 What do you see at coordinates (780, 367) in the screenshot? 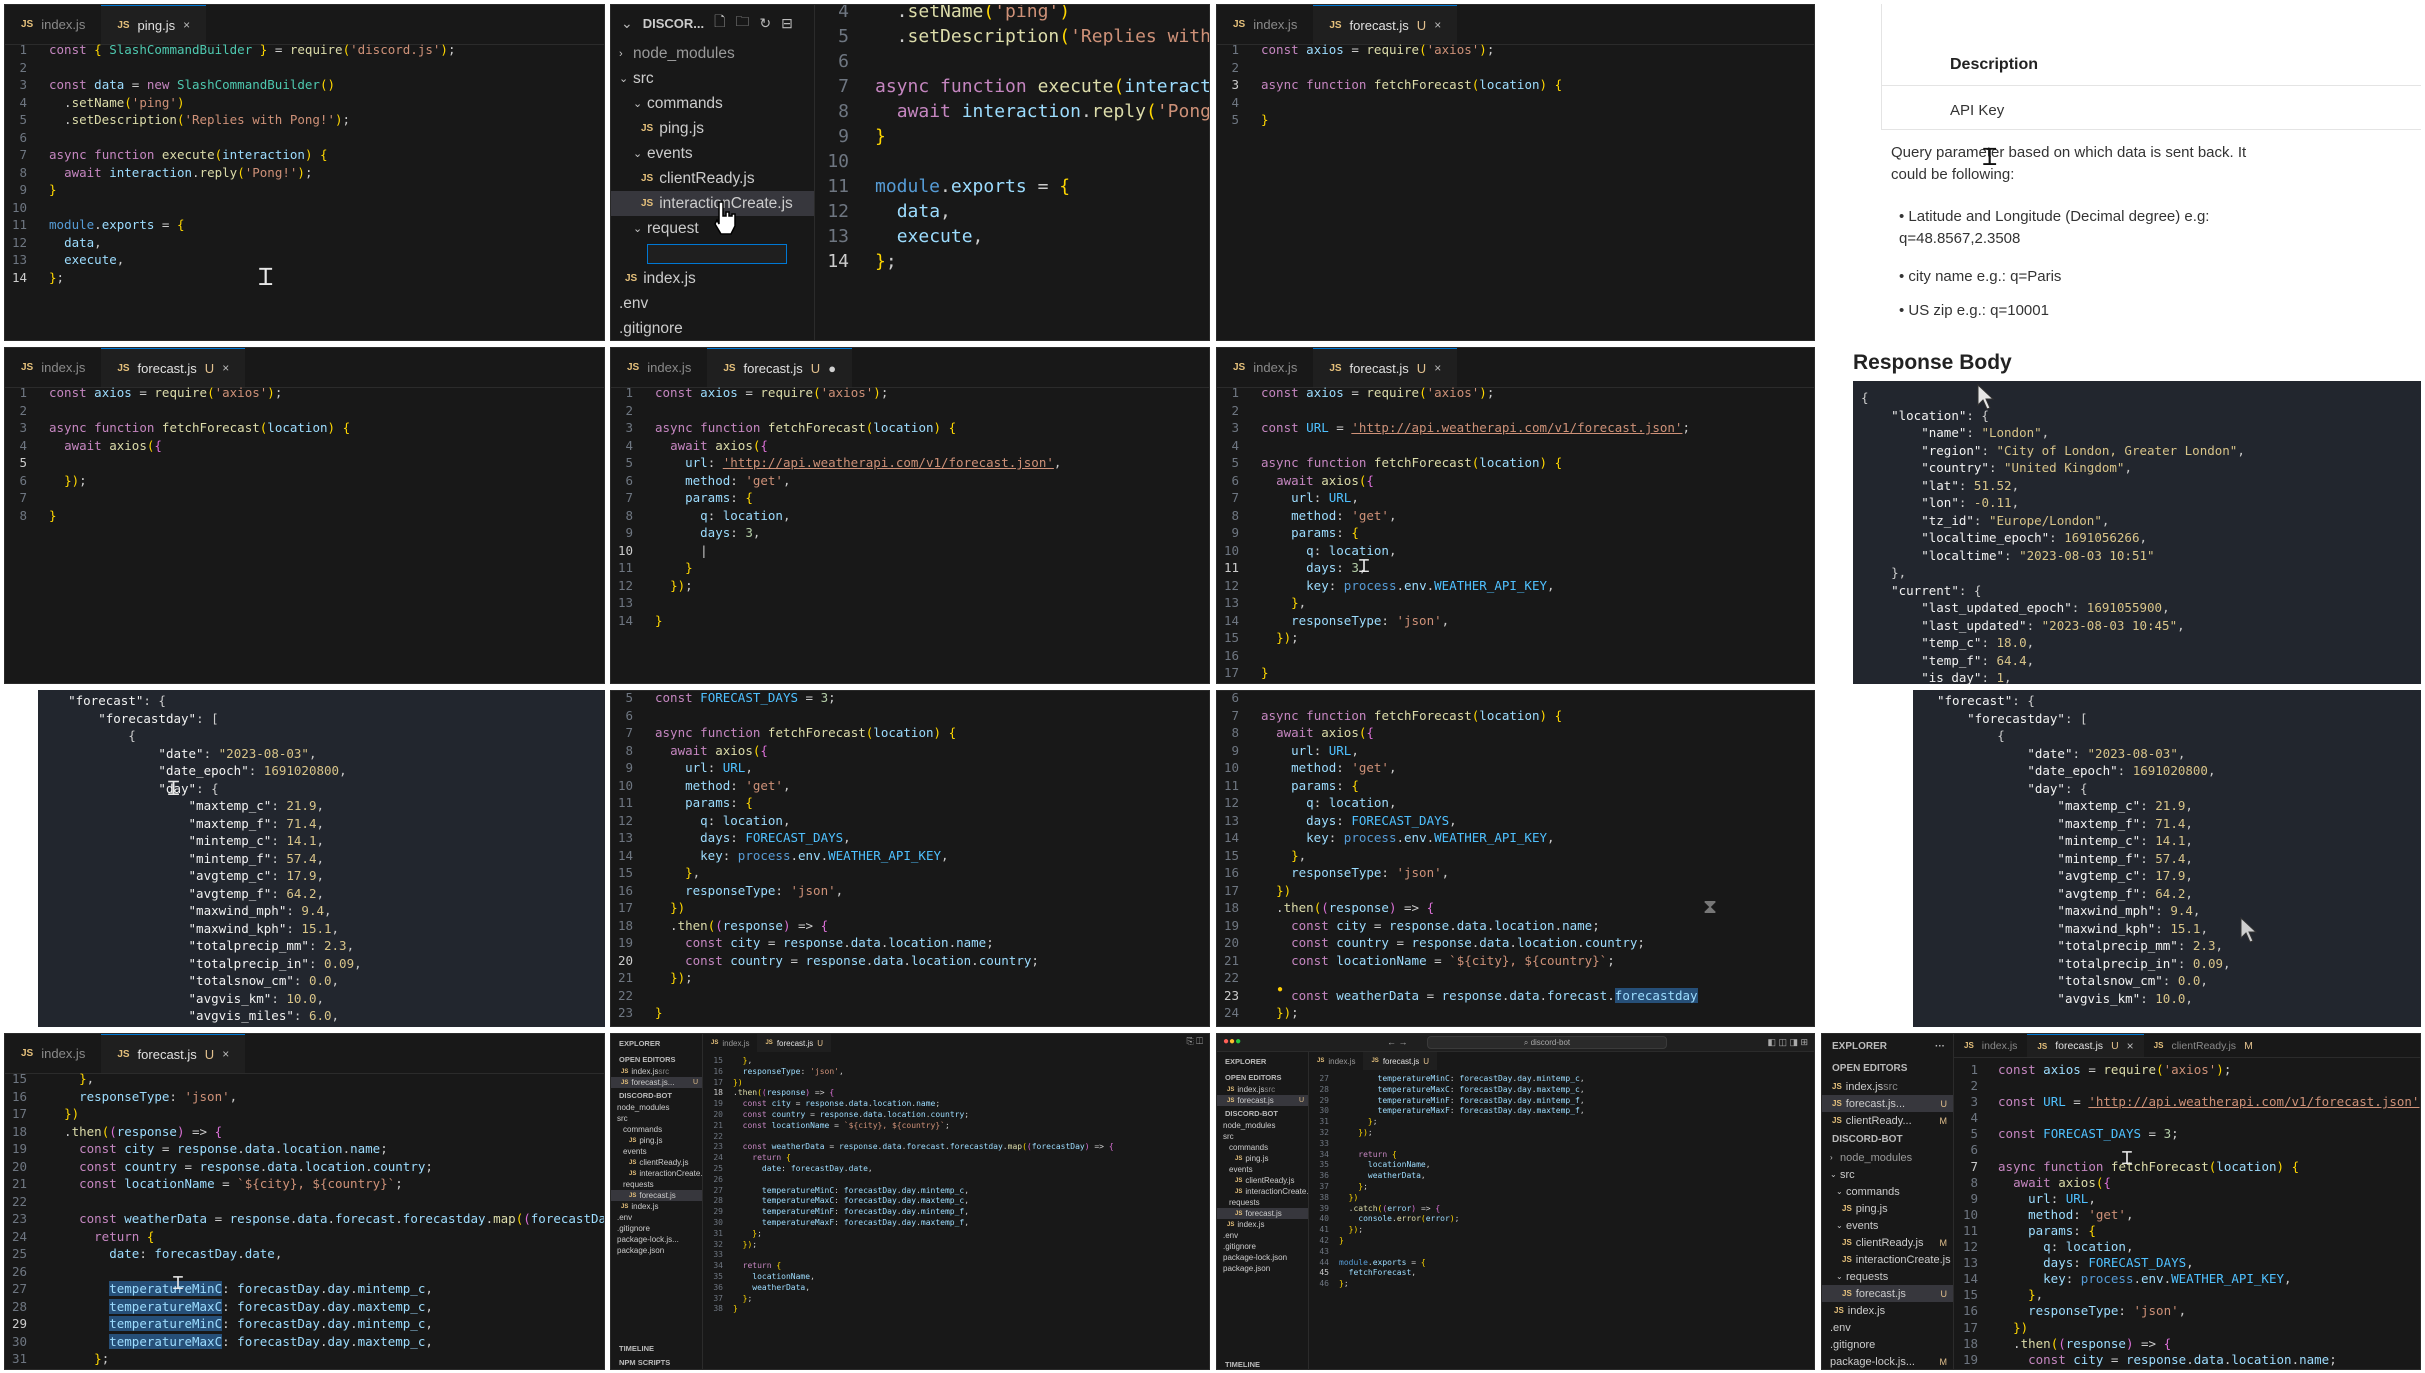
I see `tab-forecast-js: JS forecast.js U ●` at bounding box center [780, 367].